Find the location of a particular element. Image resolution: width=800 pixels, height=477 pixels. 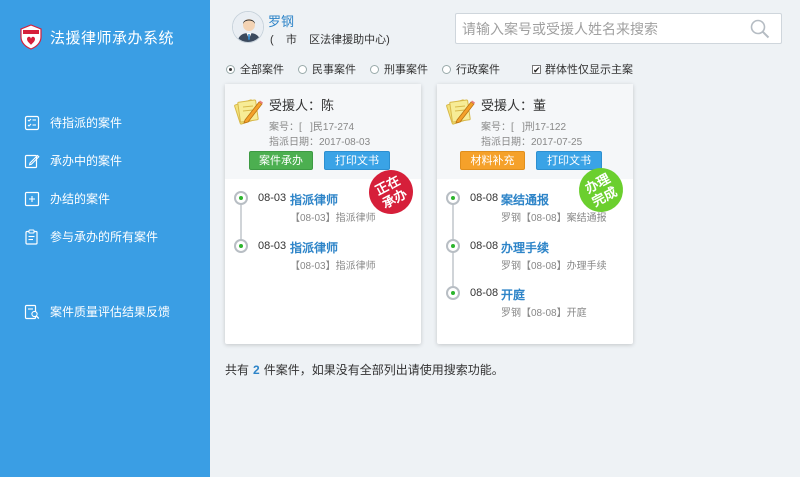

user-name: 罗钢 is located at coordinates (281, 20).